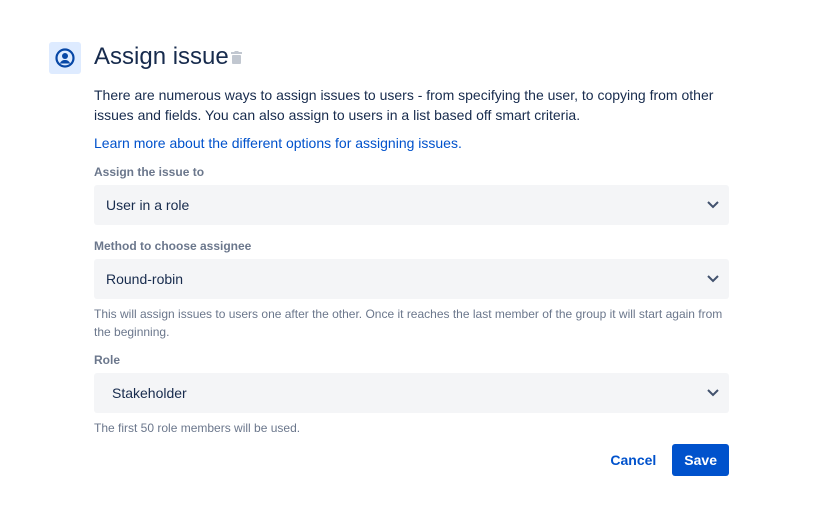 This screenshot has width=829, height=523. Describe the element at coordinates (411, 393) in the screenshot. I see `role-select: Stakeholder` at that location.